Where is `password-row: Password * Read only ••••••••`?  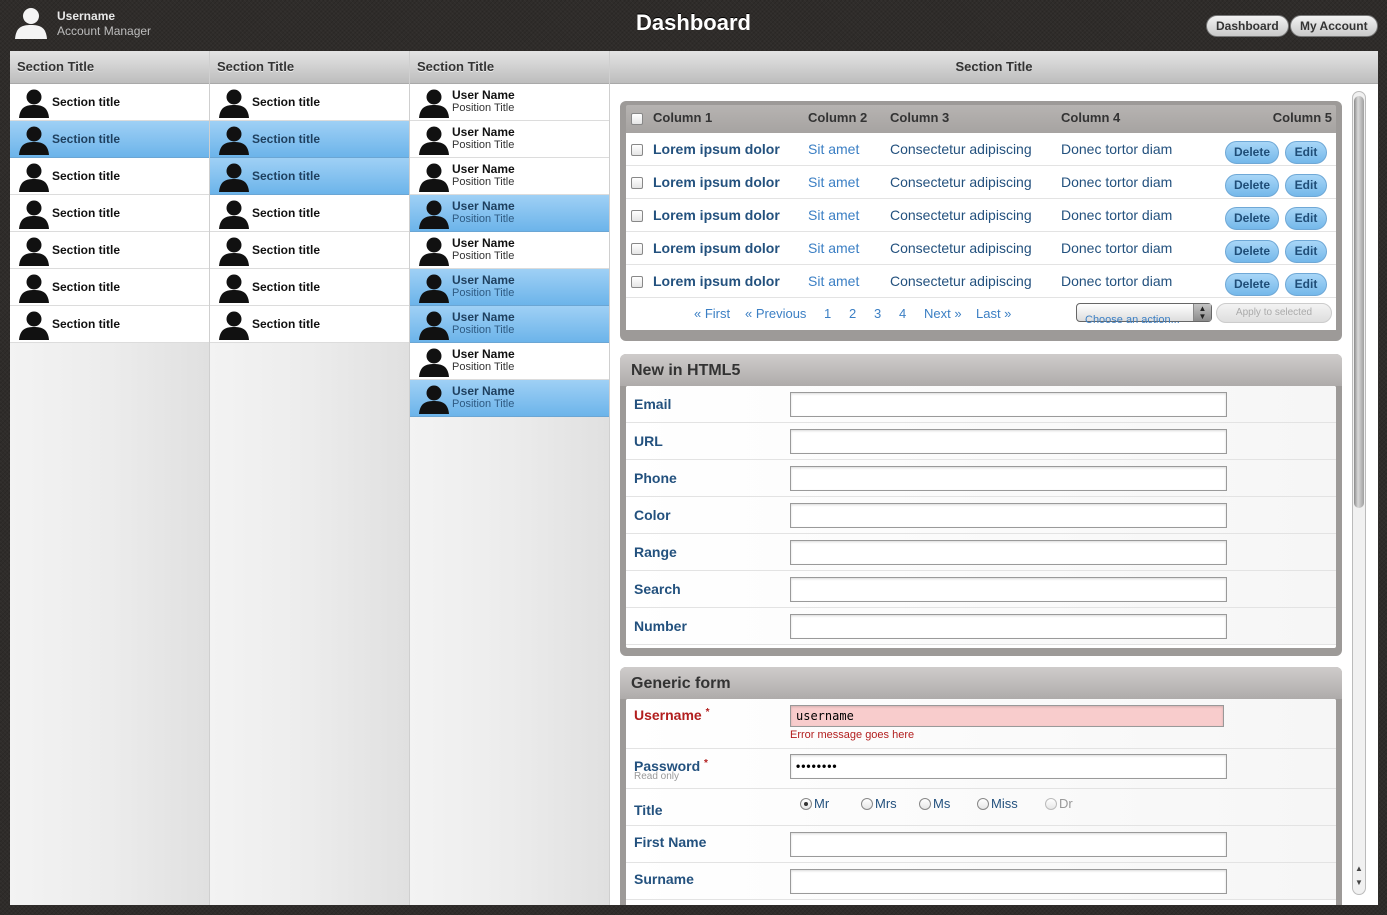 password-row: Password * Read only •••••••• is located at coordinates (981, 769).